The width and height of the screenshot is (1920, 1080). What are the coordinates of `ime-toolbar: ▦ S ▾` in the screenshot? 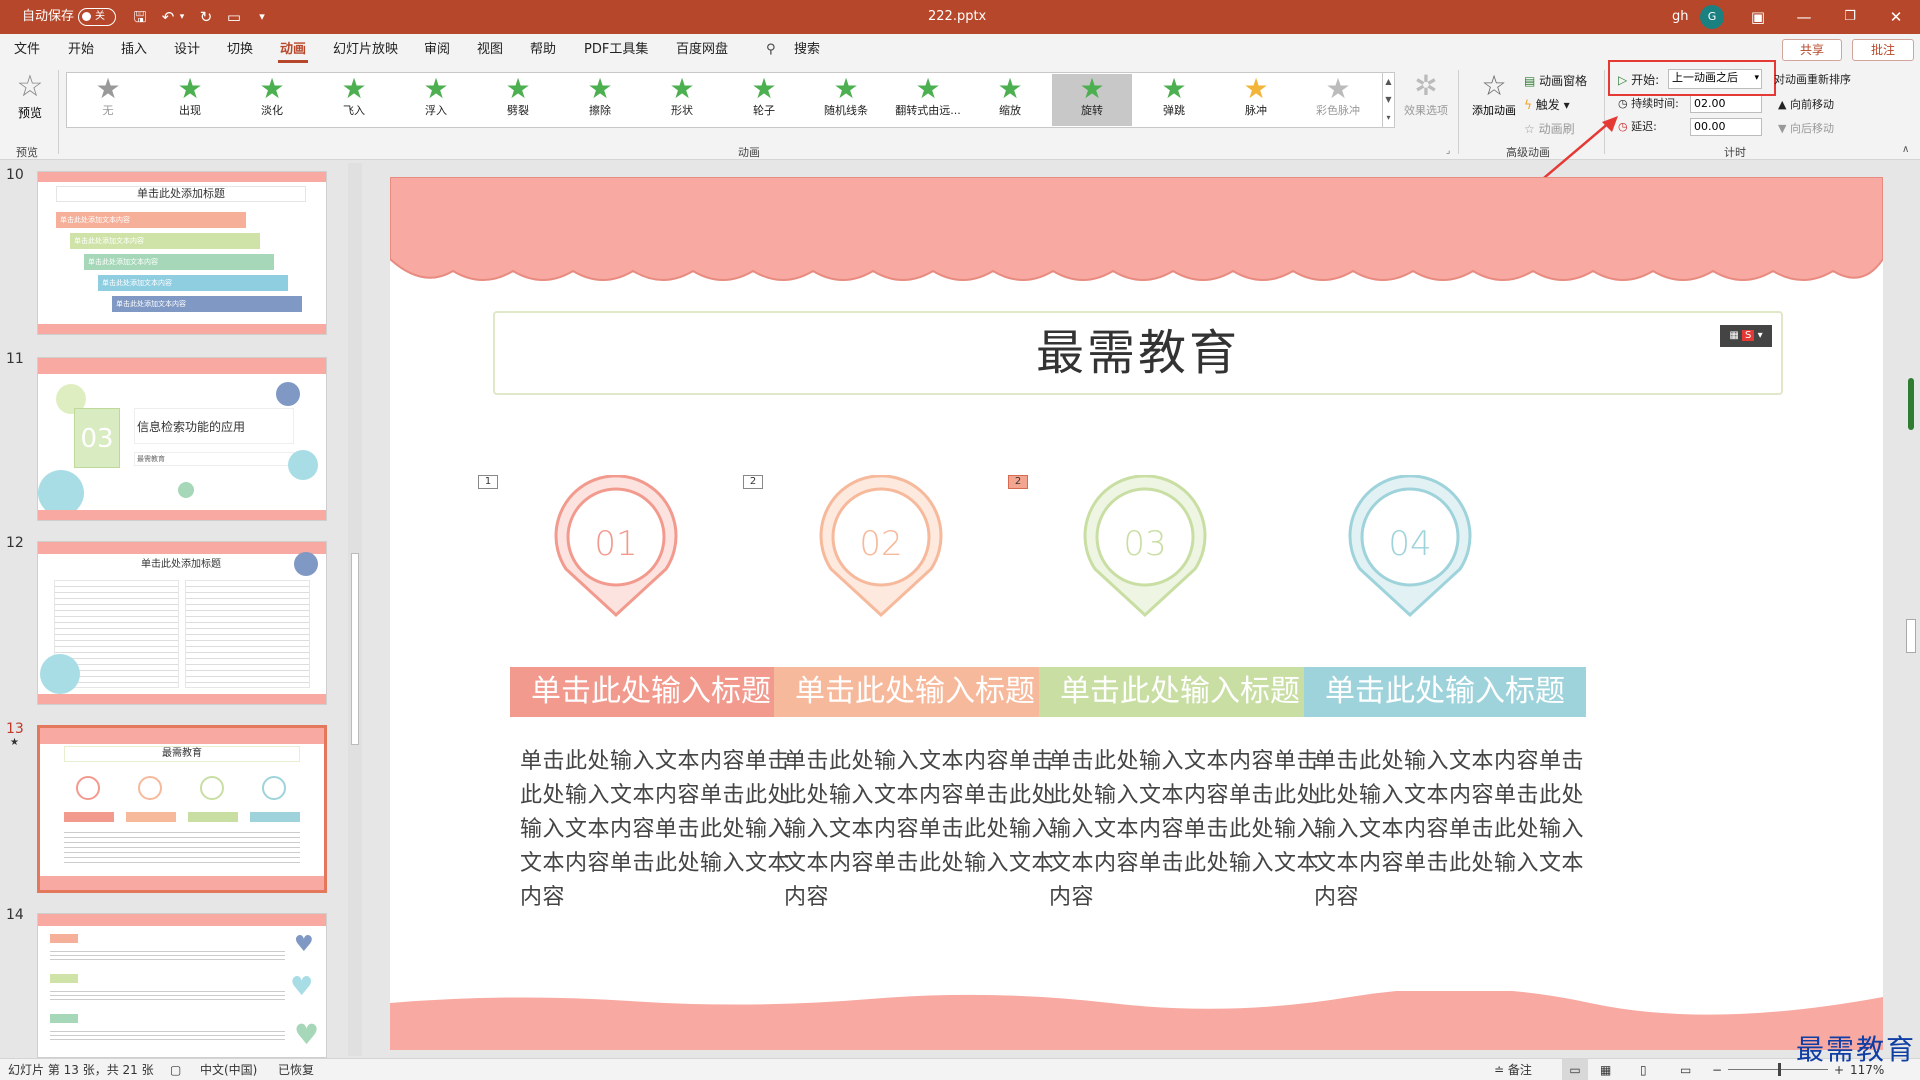 It's located at (1746, 336).